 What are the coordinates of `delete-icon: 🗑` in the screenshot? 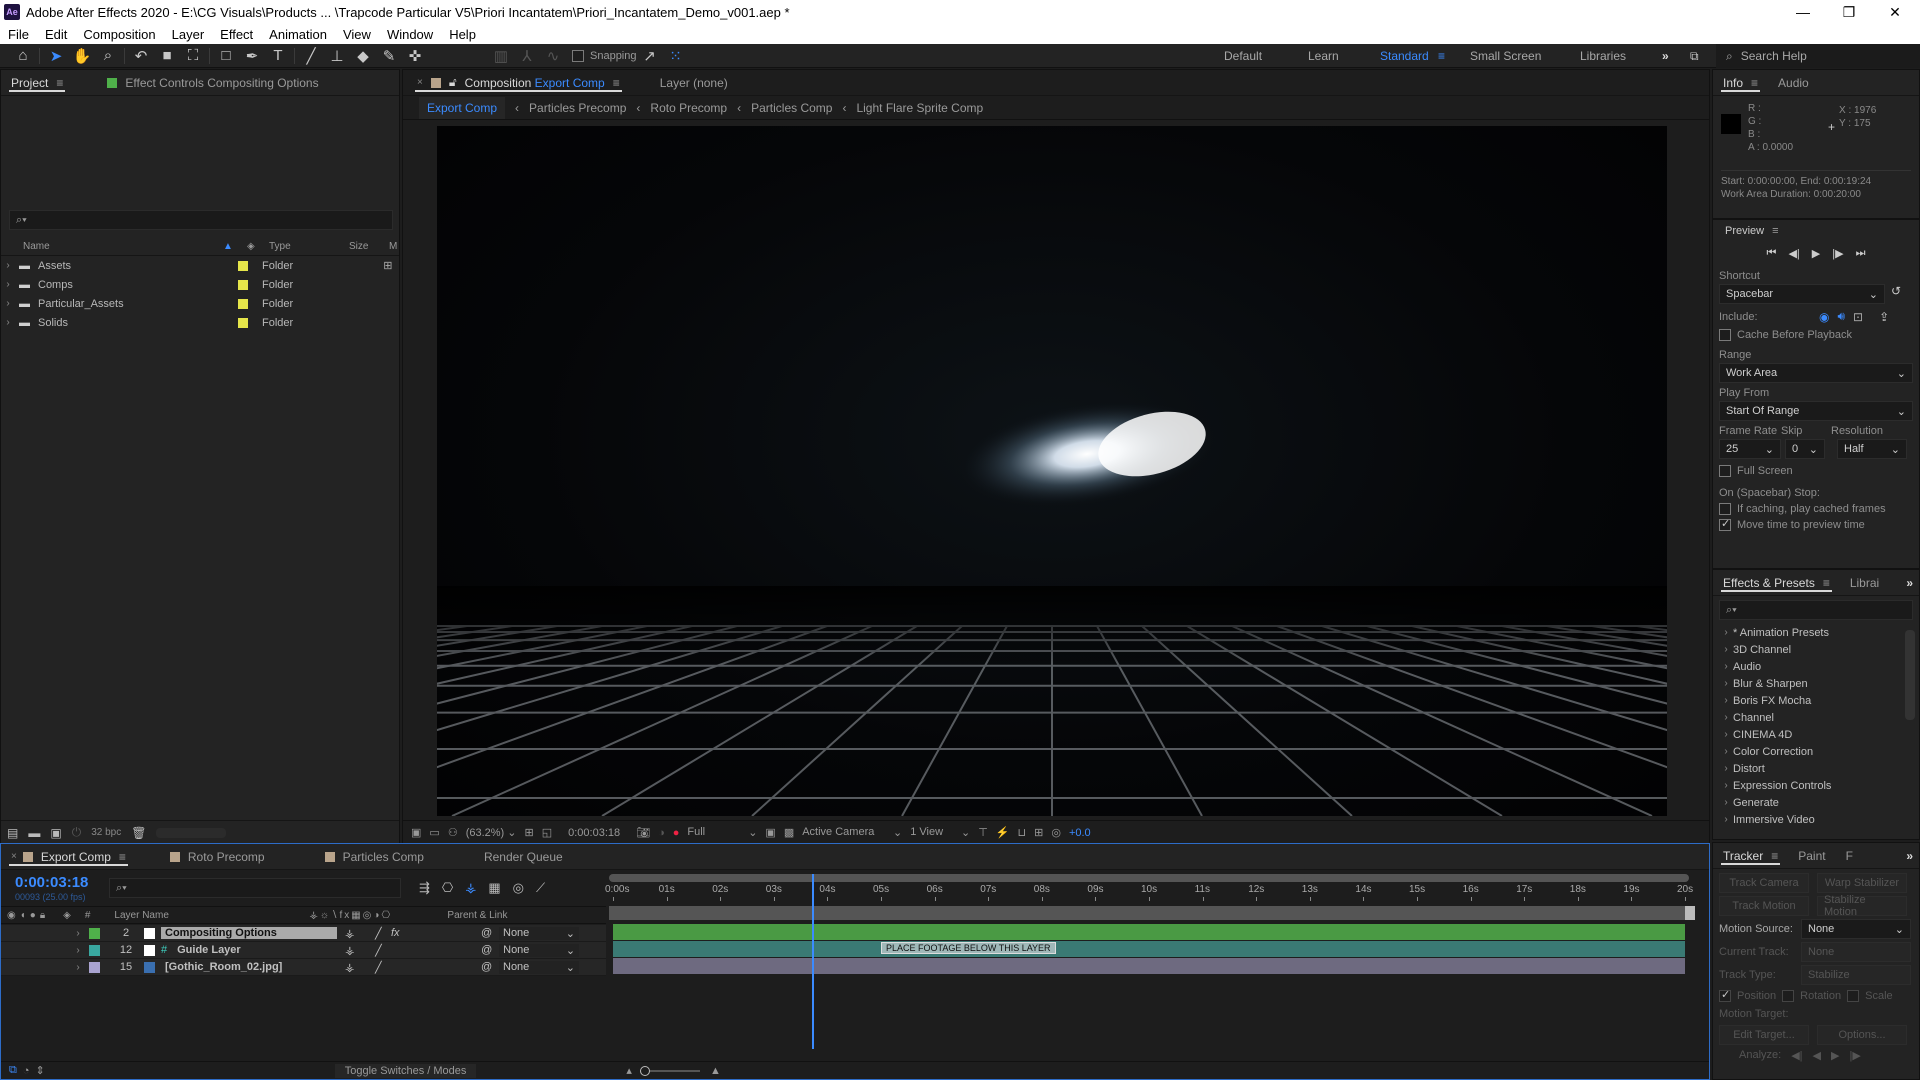 It's located at (138, 833).